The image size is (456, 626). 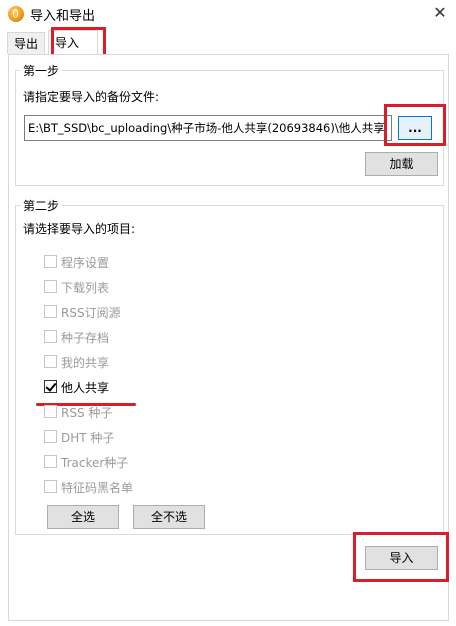 What do you see at coordinates (83, 517) in the screenshot?
I see `select-all-button: 全选` at bounding box center [83, 517].